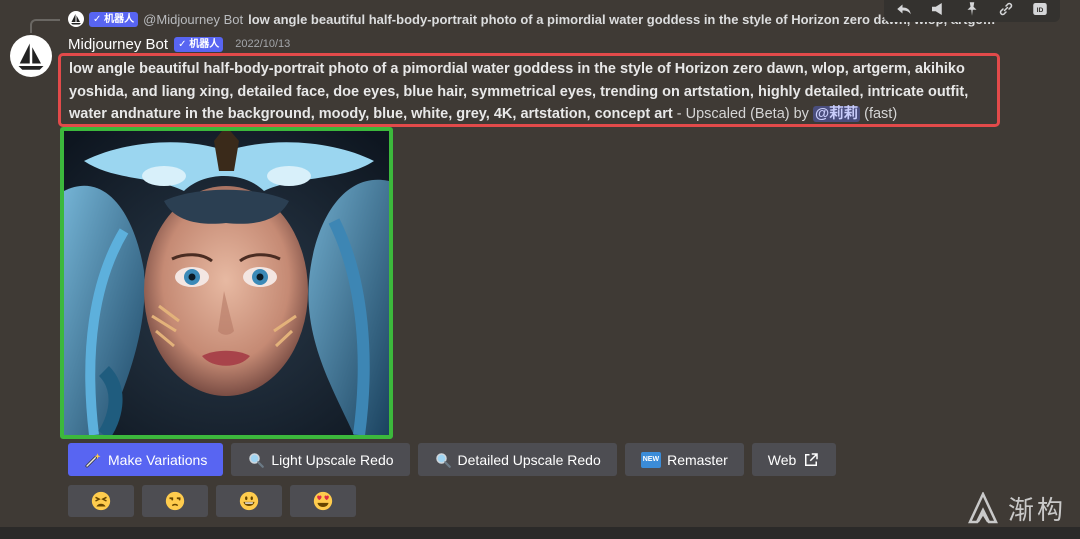 The image size is (1080, 539). Describe the element at coordinates (93, 459) in the screenshot. I see `magic-wand-icon` at that location.